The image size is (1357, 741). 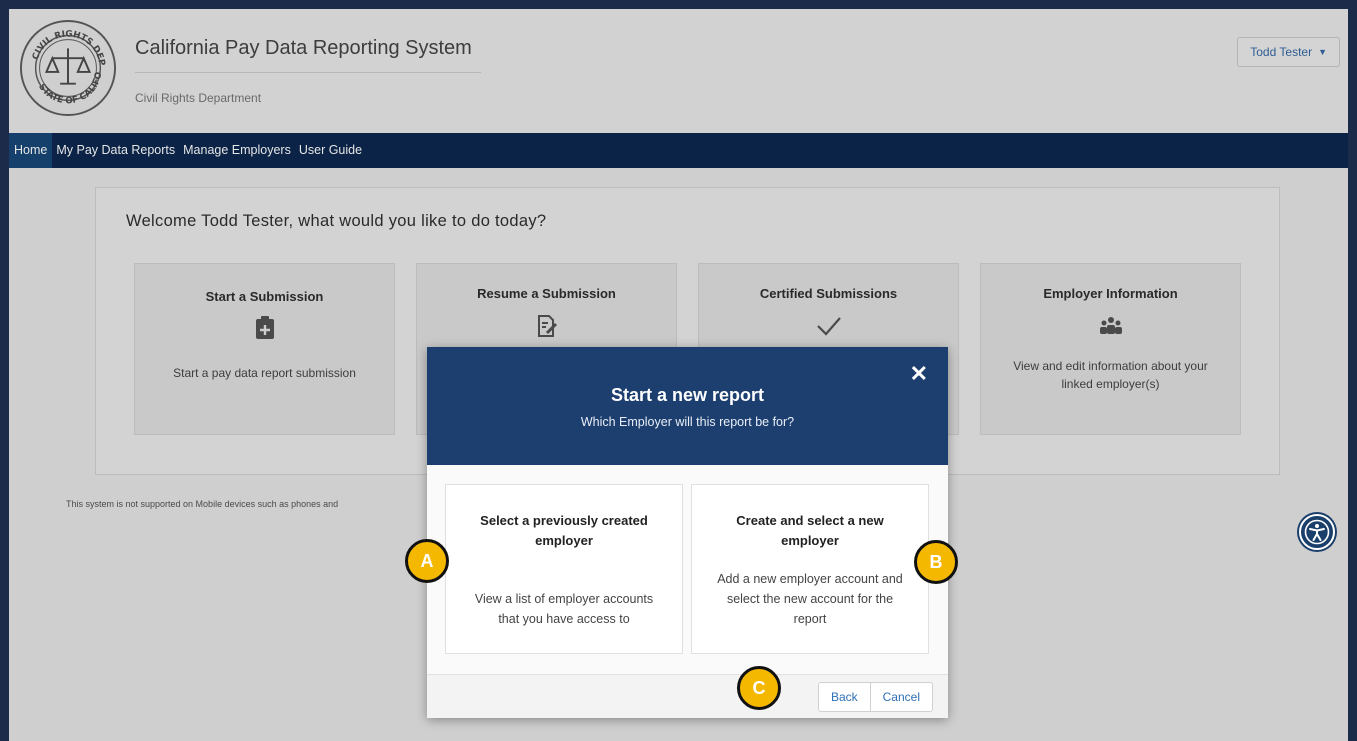 What do you see at coordinates (759, 688) in the screenshot?
I see `callout-marker-c: C` at bounding box center [759, 688].